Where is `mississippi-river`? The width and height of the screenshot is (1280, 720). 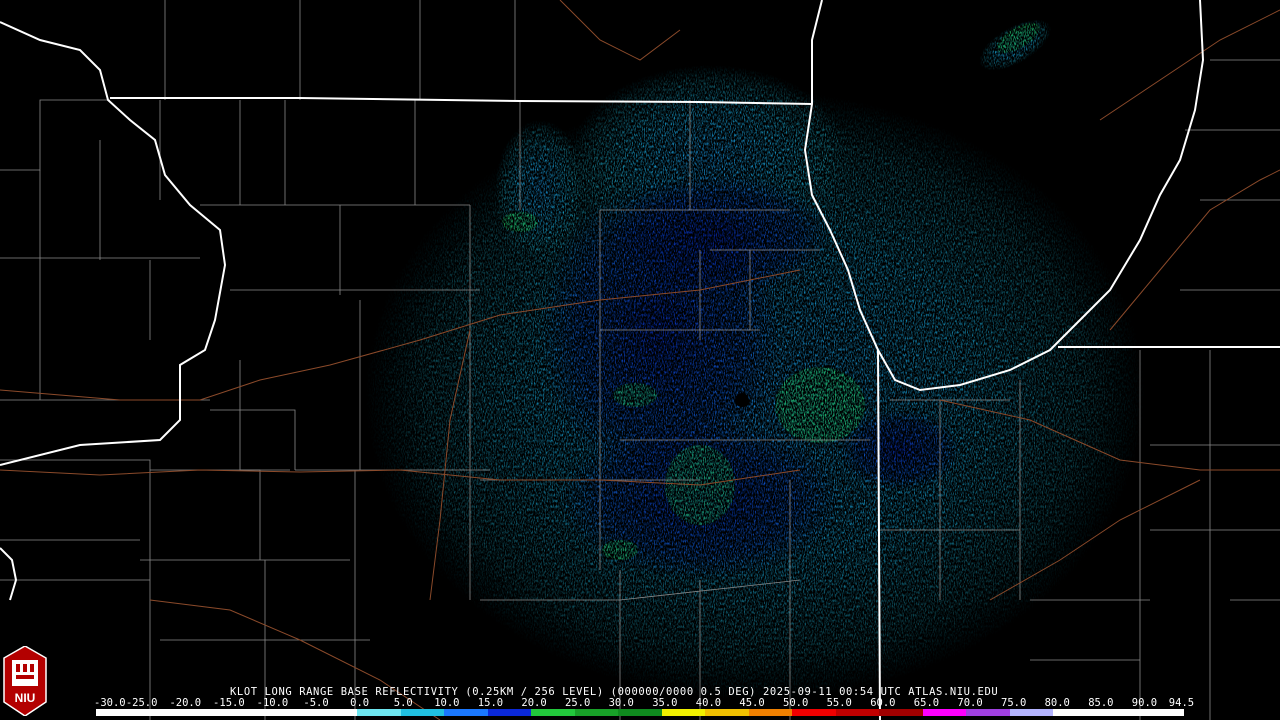 mississippi-river is located at coordinates (113, 243).